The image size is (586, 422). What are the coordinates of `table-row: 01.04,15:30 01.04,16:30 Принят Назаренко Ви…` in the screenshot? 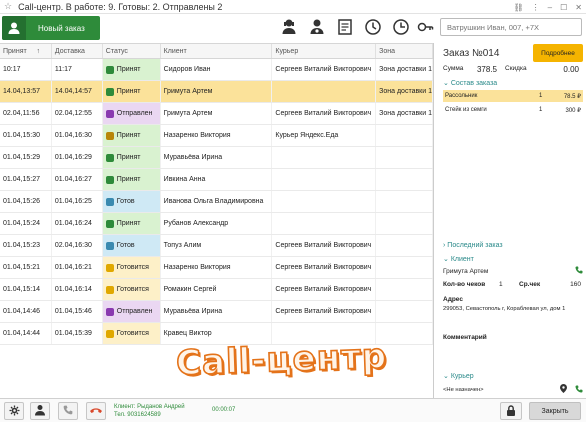 It's located at (217, 136).